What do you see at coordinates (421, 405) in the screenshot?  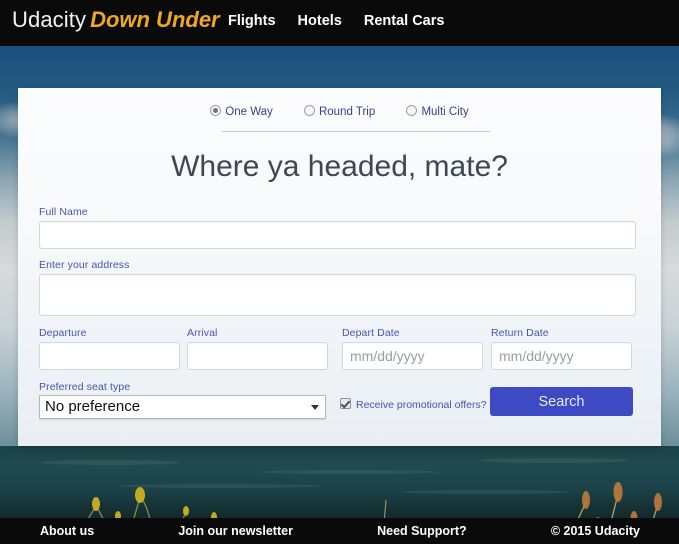 I see `promo-offers-label: Receive promotional offers?` at bounding box center [421, 405].